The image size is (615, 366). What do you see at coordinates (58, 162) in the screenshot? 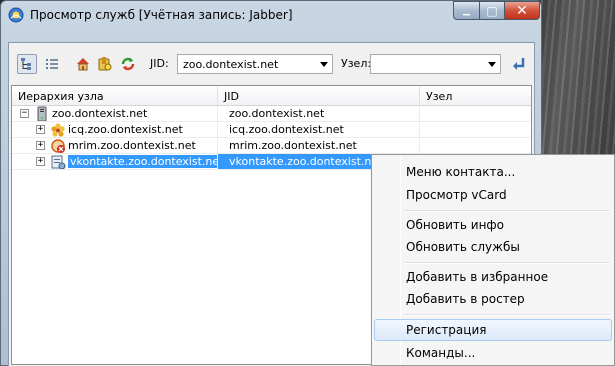
I see `transport-icon` at bounding box center [58, 162].